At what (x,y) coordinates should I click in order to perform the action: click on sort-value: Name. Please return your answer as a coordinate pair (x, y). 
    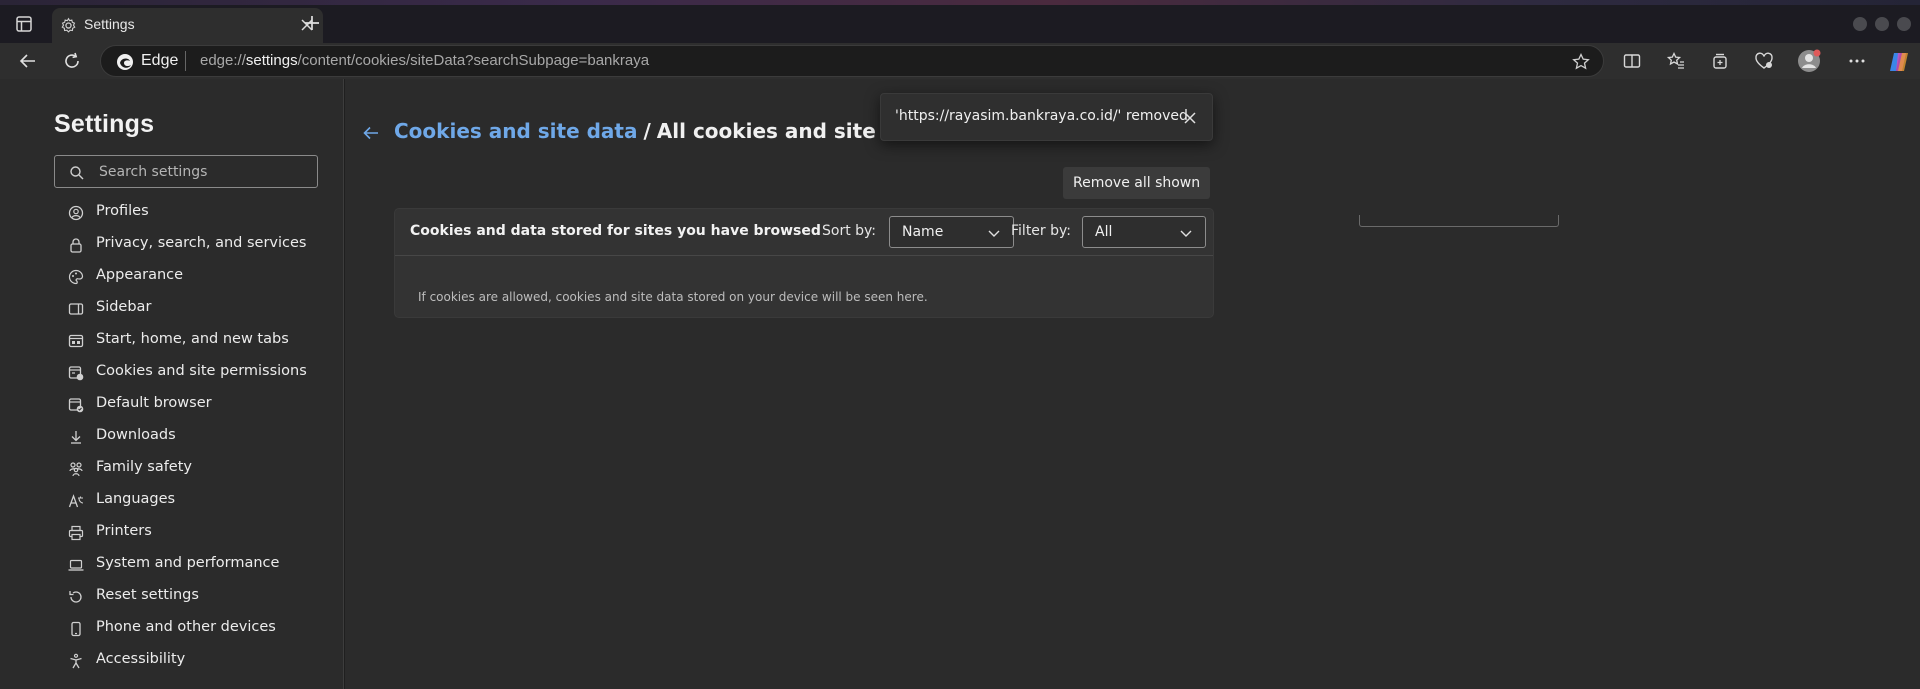
    Looking at the image, I should click on (923, 232).